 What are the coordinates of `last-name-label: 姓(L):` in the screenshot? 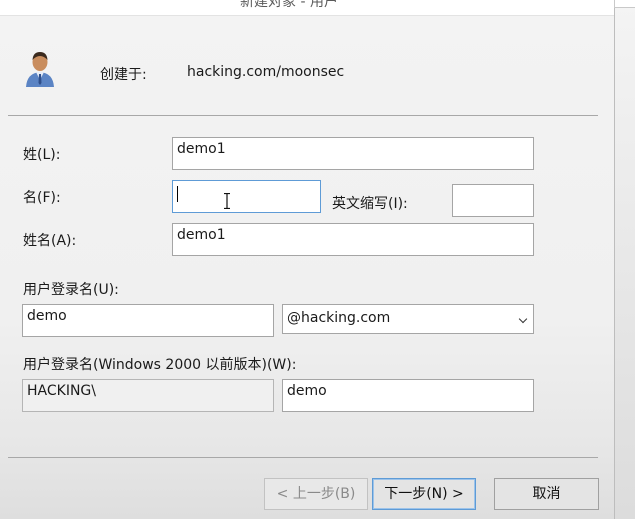 It's located at (42, 155).